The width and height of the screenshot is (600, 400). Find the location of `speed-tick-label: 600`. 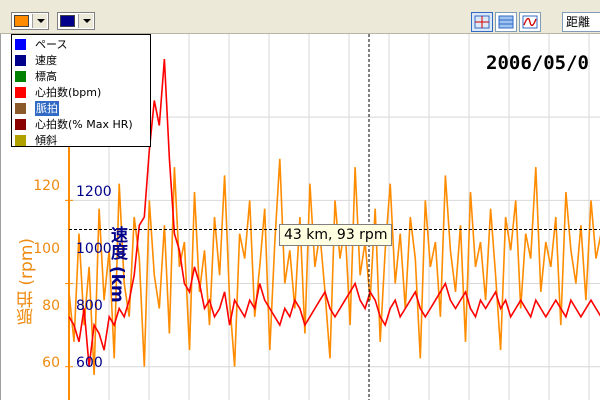

speed-tick-label: 600 is located at coordinates (89, 363).